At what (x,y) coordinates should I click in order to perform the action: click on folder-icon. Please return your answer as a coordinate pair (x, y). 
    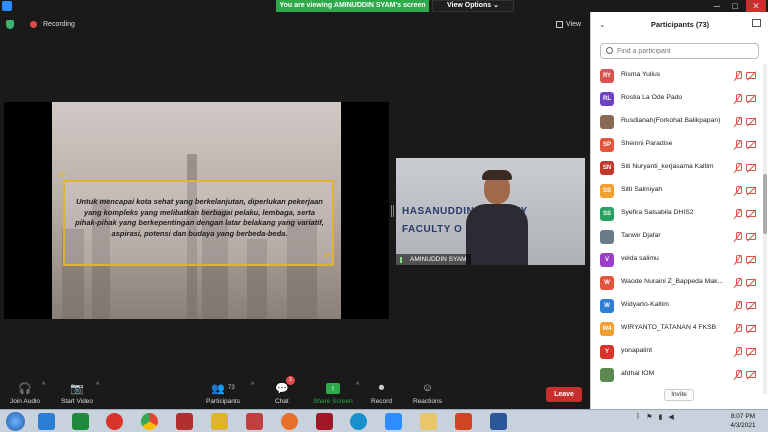
    Looking at the image, I should click on (428, 421).